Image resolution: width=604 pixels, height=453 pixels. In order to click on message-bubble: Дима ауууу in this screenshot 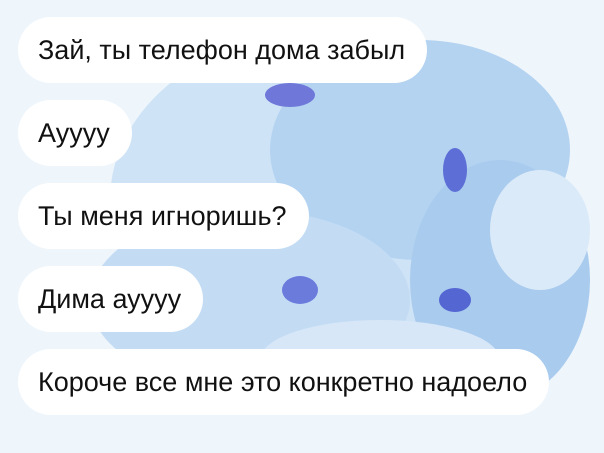, I will do `click(111, 299)`.